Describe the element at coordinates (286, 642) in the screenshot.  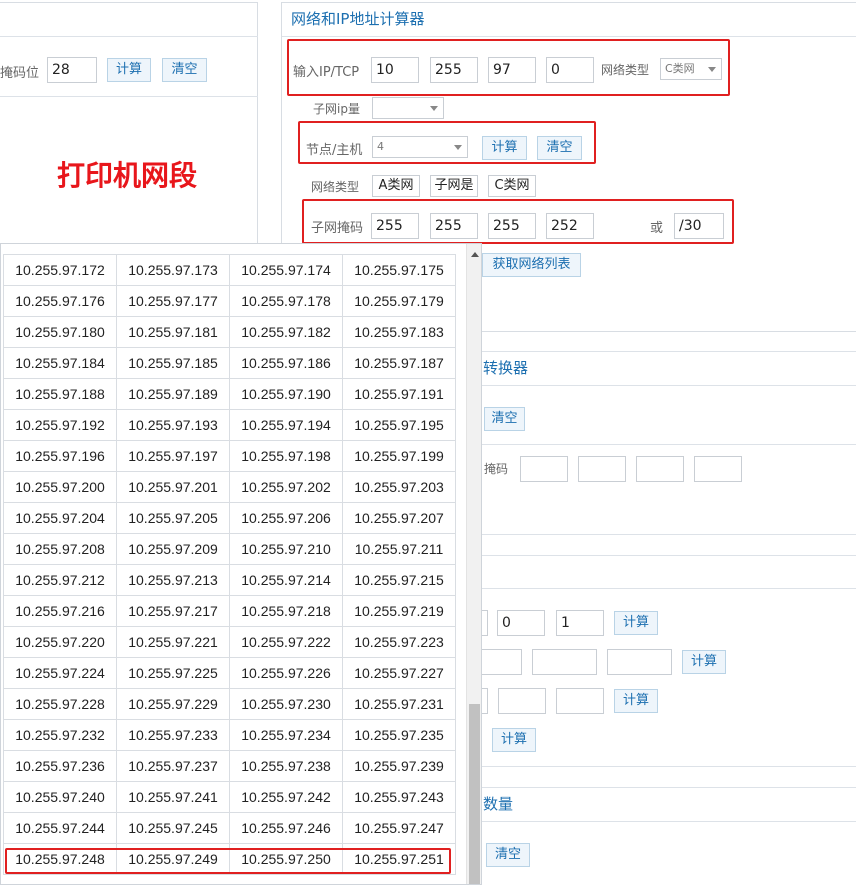
I see `ip-cell: 10.255.97.222` at that location.